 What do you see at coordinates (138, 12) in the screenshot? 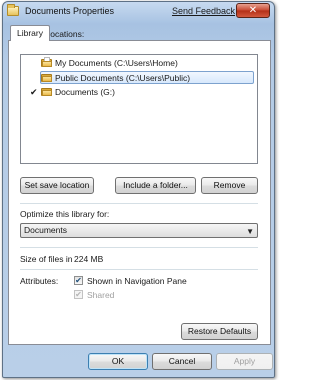
I see `title-bar: Documents Properties Send Feedback ✕` at bounding box center [138, 12].